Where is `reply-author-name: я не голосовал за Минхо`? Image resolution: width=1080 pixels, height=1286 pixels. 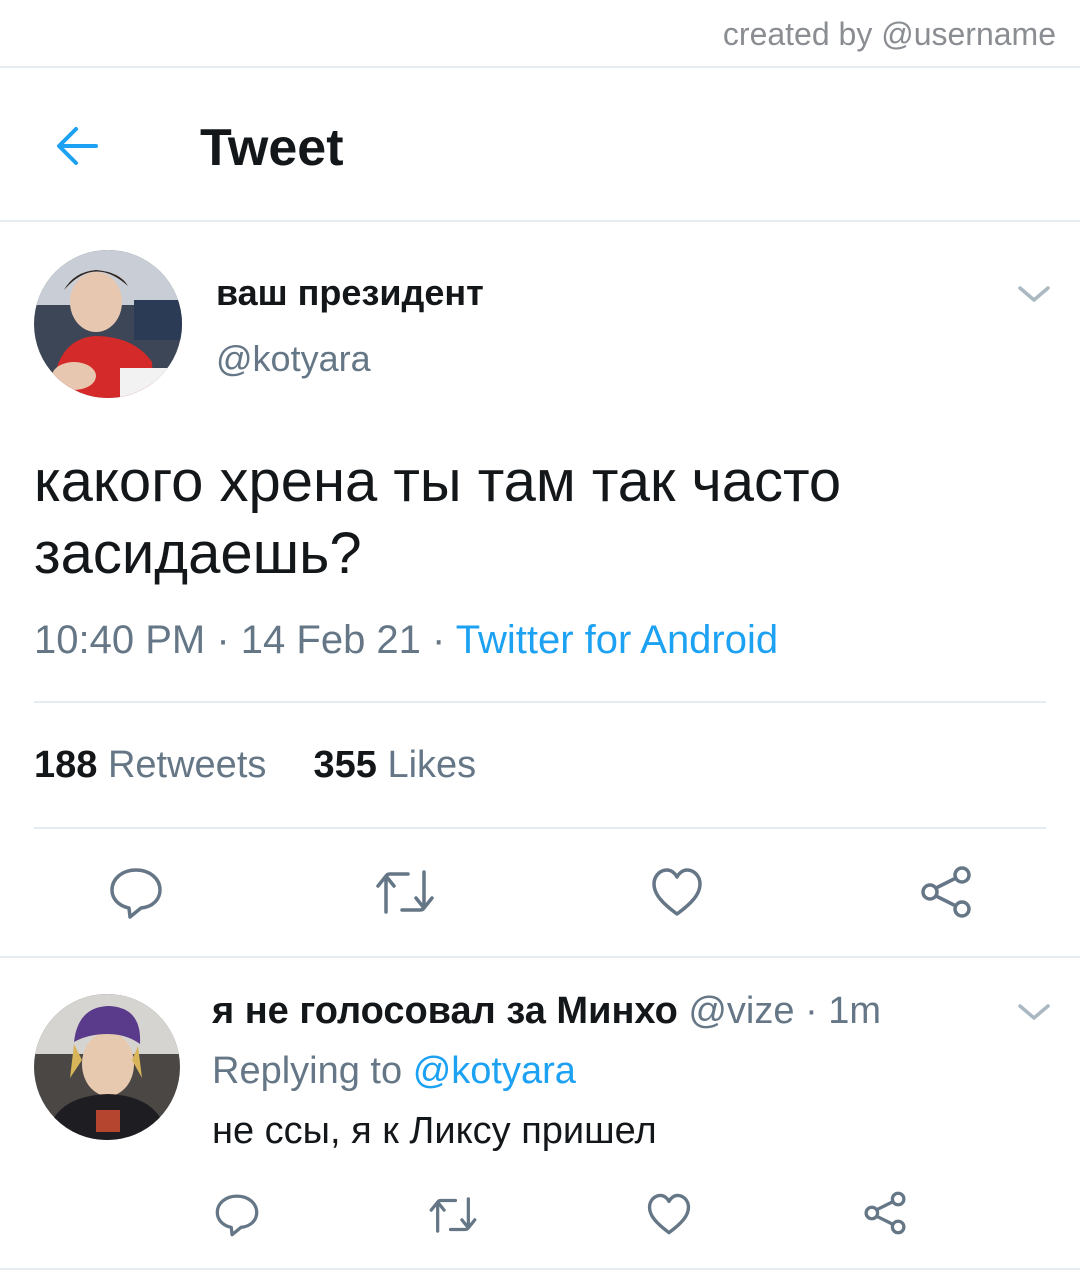
reply-author-name: я не голосовал за Минхо is located at coordinates (445, 1011).